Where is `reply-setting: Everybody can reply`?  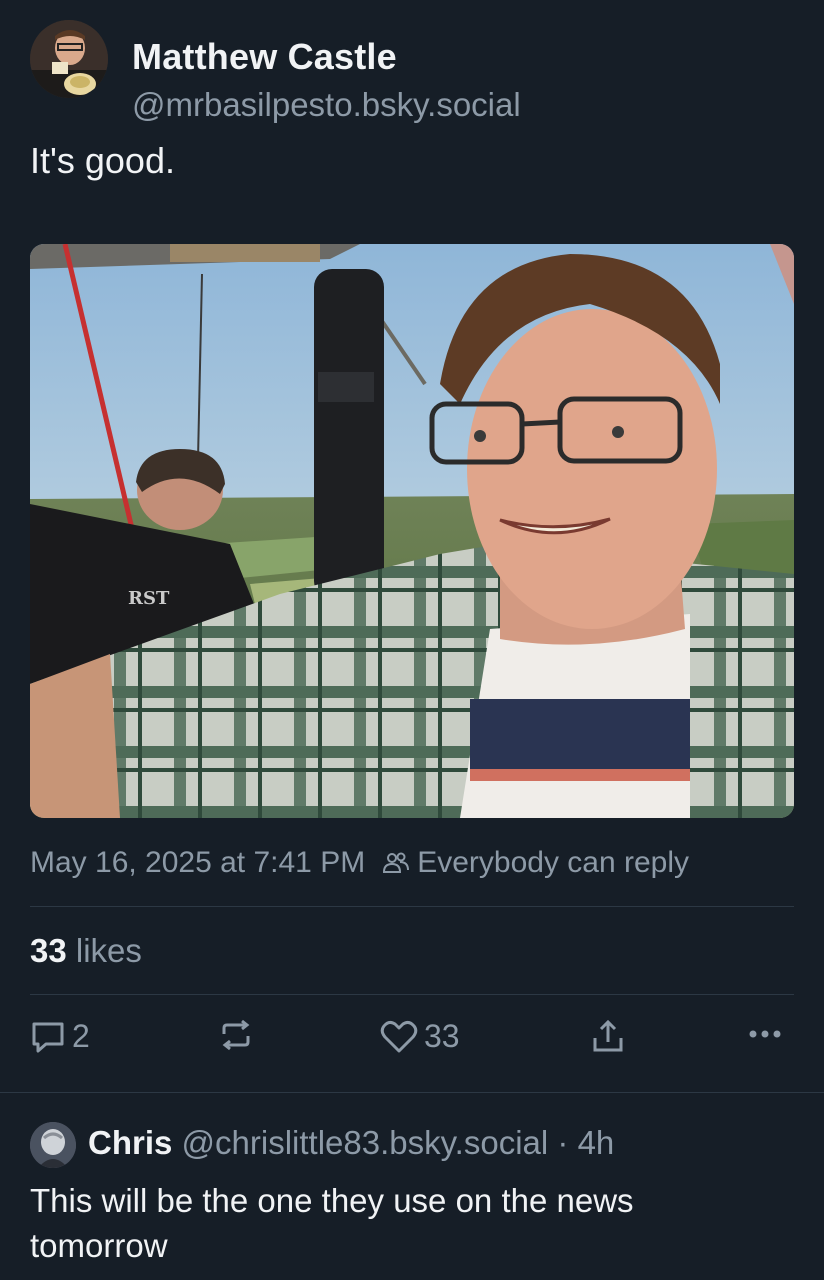 reply-setting: Everybody can reply is located at coordinates (553, 863).